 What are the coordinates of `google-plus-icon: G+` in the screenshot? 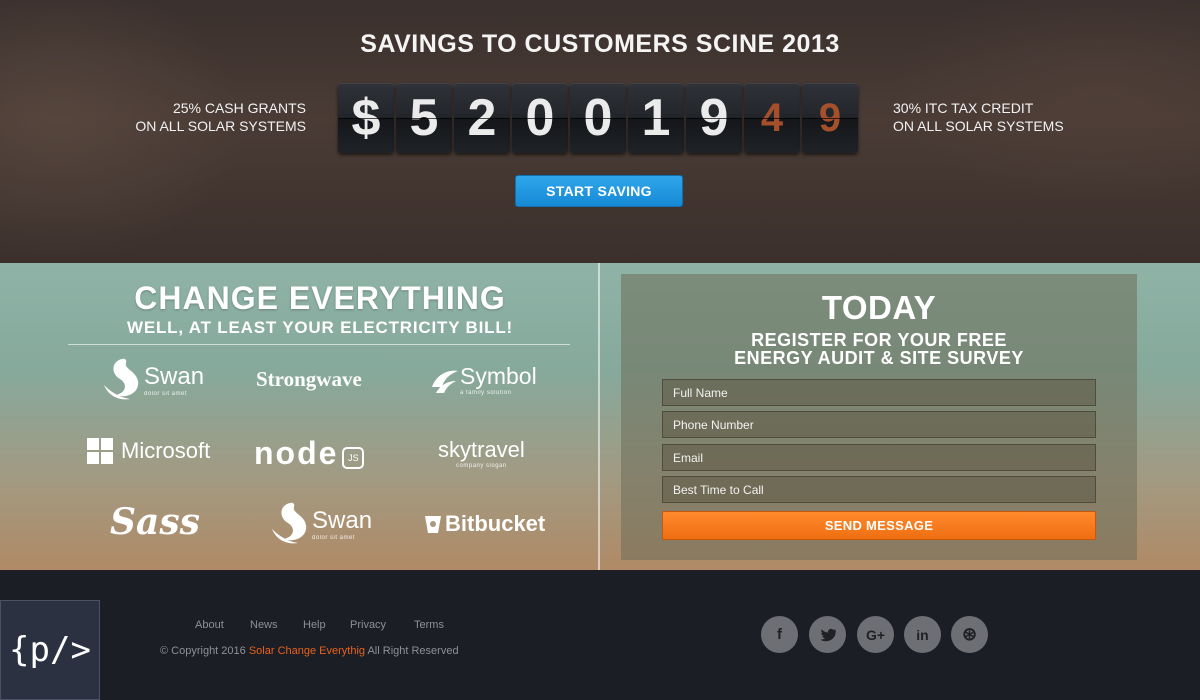 It's located at (875, 634).